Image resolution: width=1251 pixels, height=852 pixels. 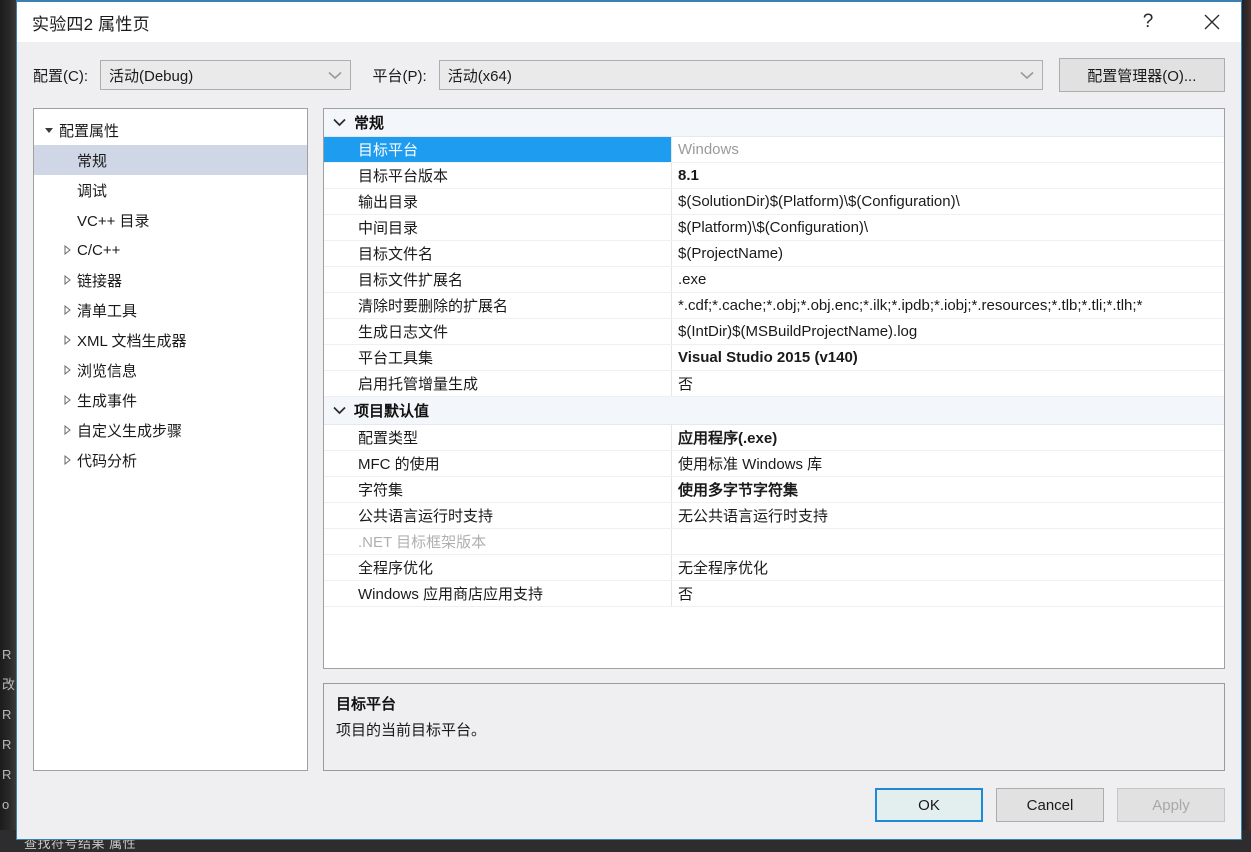 I want to click on close-x-icon, so click(x=1212, y=22).